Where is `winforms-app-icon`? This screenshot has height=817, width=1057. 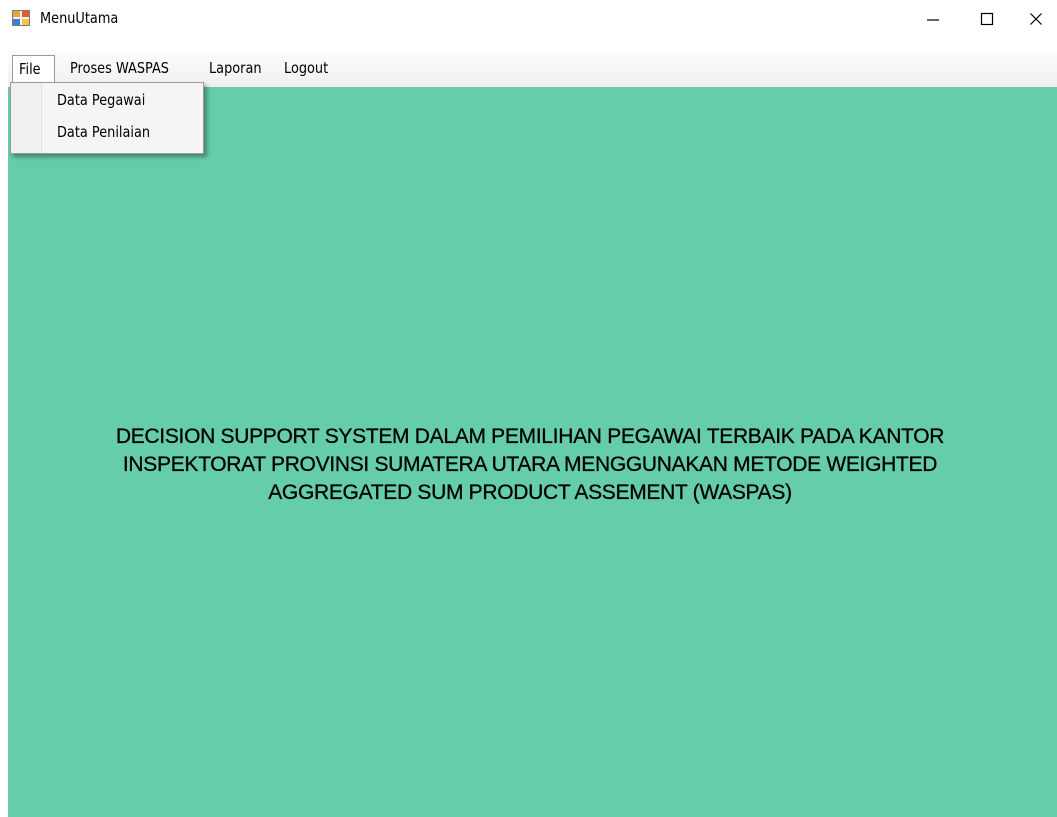
winforms-app-icon is located at coordinates (21, 18).